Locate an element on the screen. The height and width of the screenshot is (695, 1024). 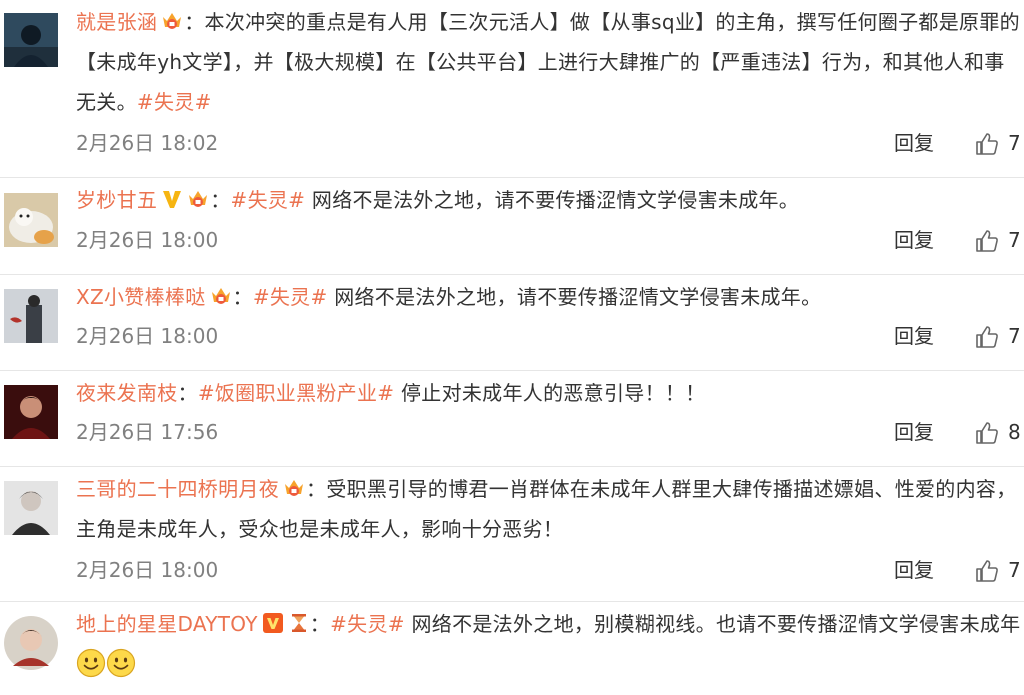
comment-body: 夜来发南枝：#饭圈职业黑粉产业# 停止对未成年人的恶意引导！！！ is located at coordinates (550, 393).